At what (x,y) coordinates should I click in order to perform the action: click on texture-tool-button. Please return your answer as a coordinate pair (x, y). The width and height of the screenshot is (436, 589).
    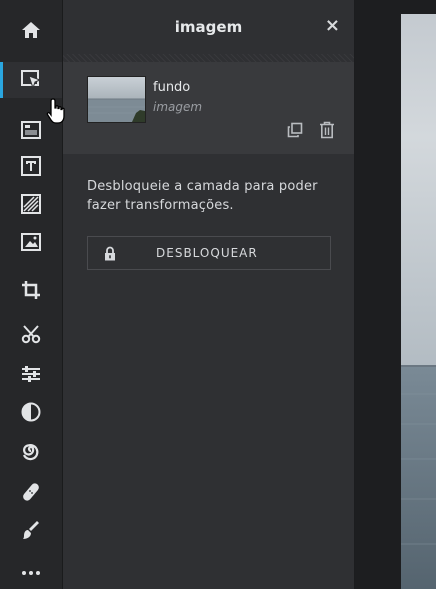
    Looking at the image, I should click on (31, 204).